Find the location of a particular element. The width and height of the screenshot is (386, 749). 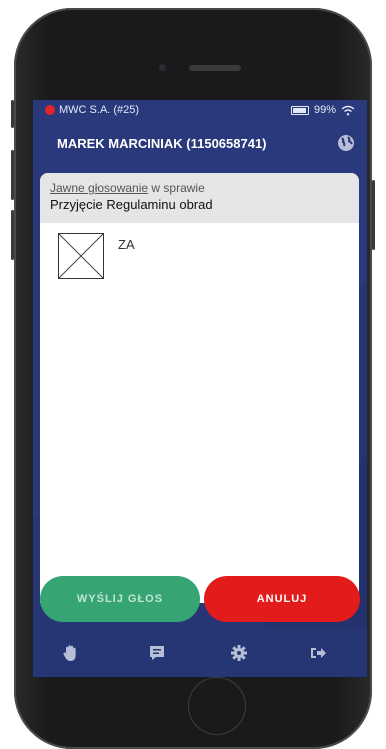

carrier-info: MWC S.A. (#25) is located at coordinates (92, 110).